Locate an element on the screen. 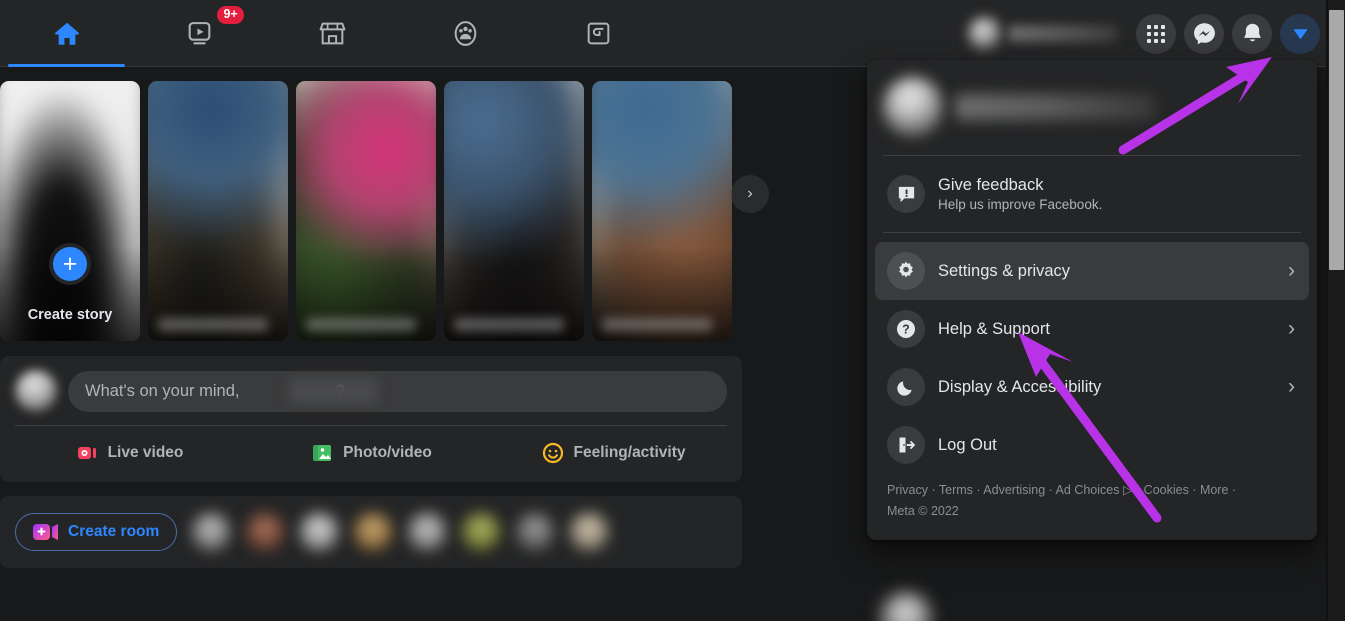  account-menu-button is located at coordinates (1300, 33).